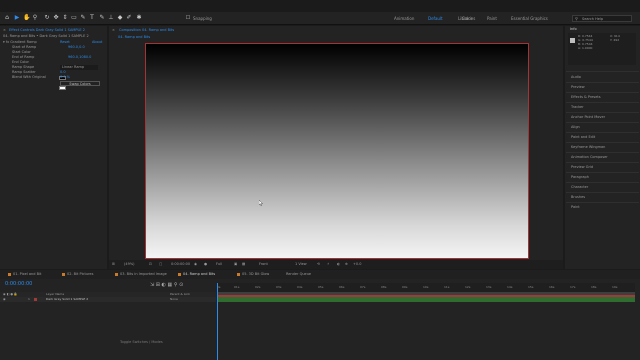 The height and width of the screenshot is (360, 640). I want to click on hand-tool-icon: ✋, so click(26, 18).